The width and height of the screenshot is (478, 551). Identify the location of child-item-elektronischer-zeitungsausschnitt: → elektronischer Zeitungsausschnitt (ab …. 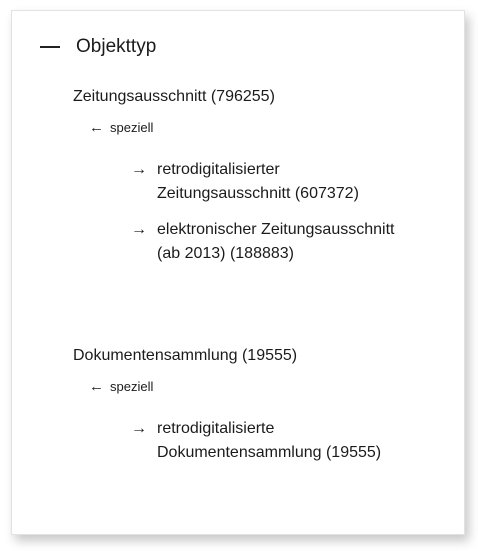
(264, 242).